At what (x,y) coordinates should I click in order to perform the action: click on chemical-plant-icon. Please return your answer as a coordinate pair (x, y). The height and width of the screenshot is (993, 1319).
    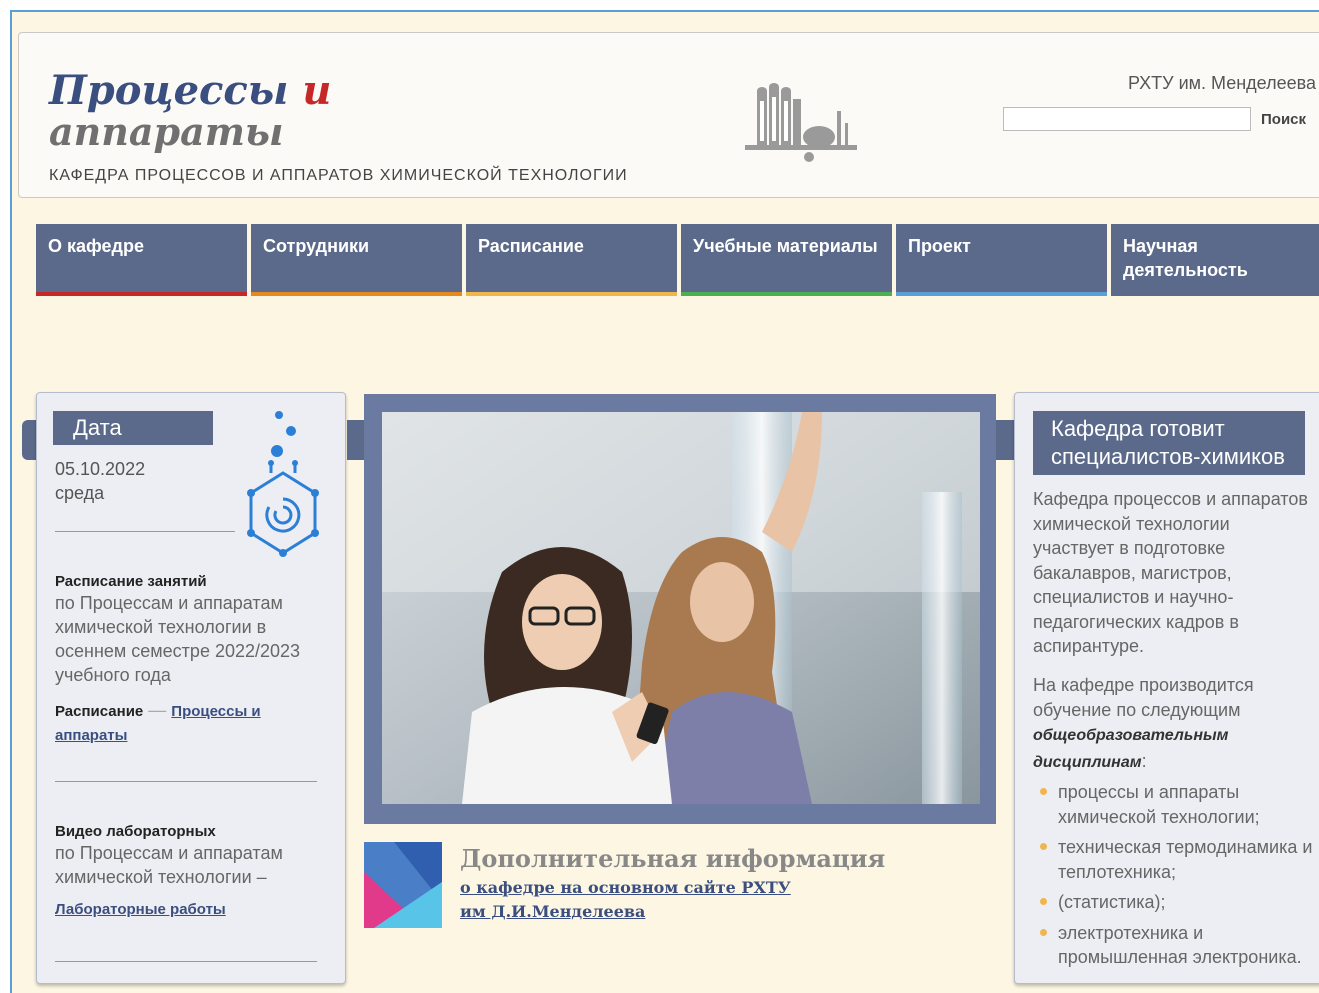
    Looking at the image, I should click on (801, 122).